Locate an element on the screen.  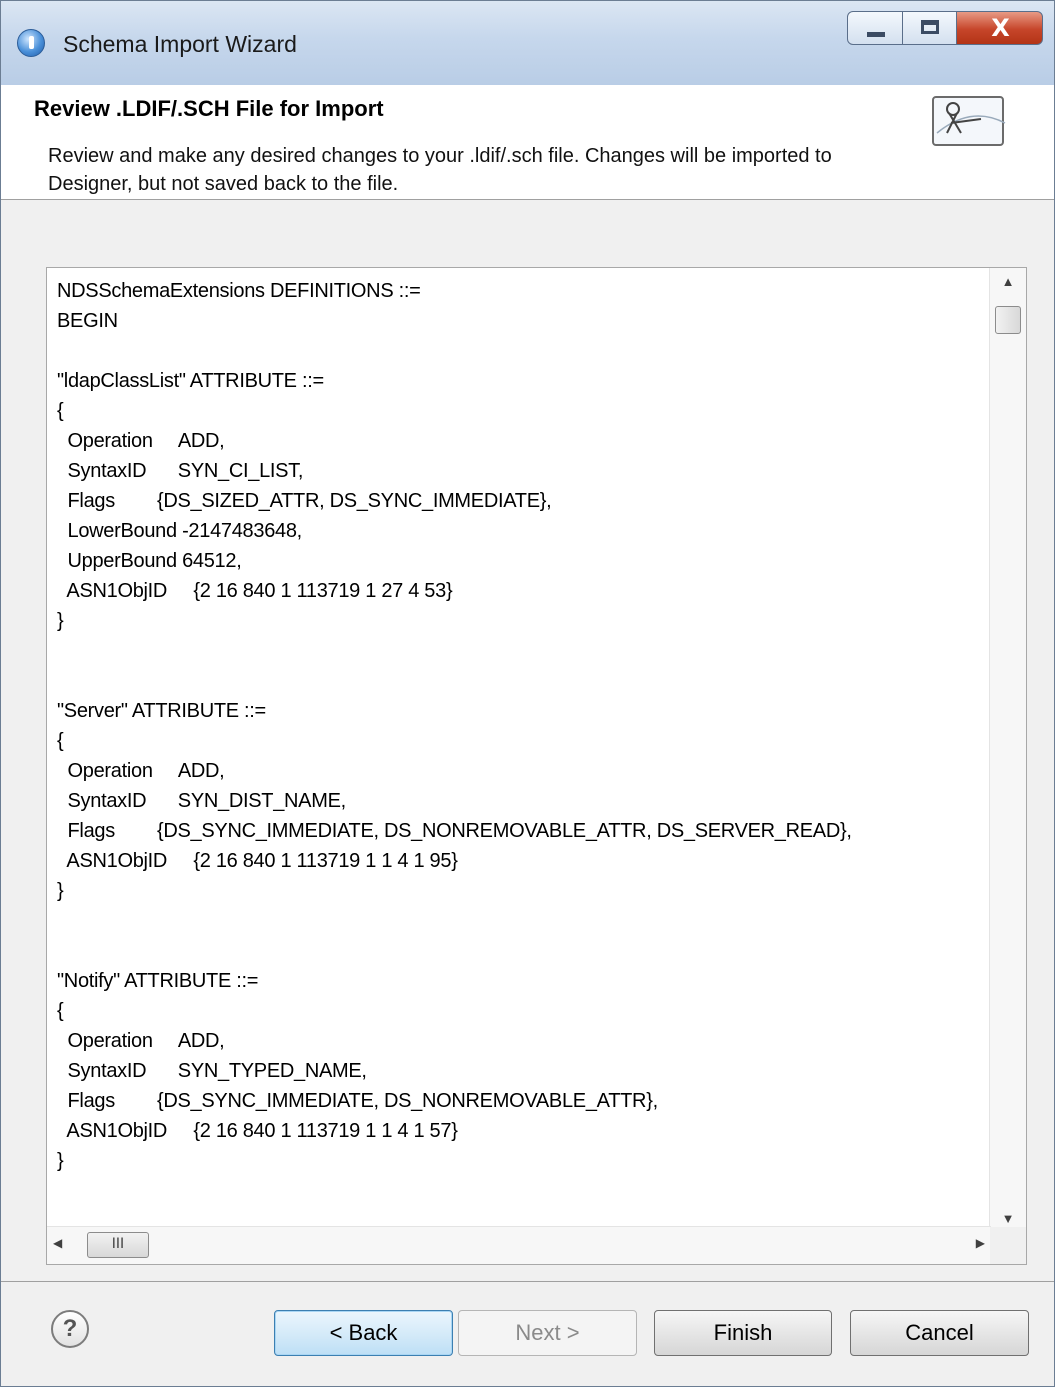
vertical-scroll-thumb is located at coordinates (1008, 320).